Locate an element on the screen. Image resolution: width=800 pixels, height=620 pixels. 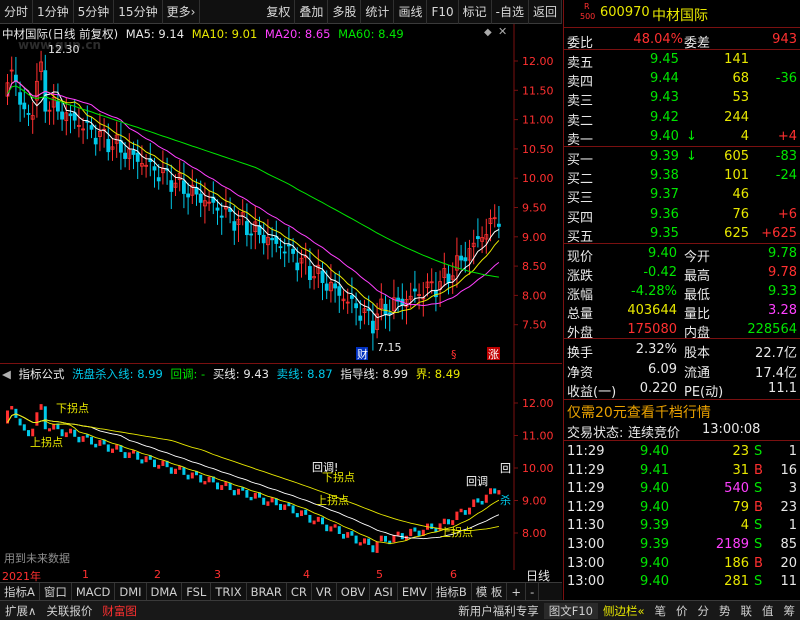
tick-count: 16 is located at coordinates (788, 470).